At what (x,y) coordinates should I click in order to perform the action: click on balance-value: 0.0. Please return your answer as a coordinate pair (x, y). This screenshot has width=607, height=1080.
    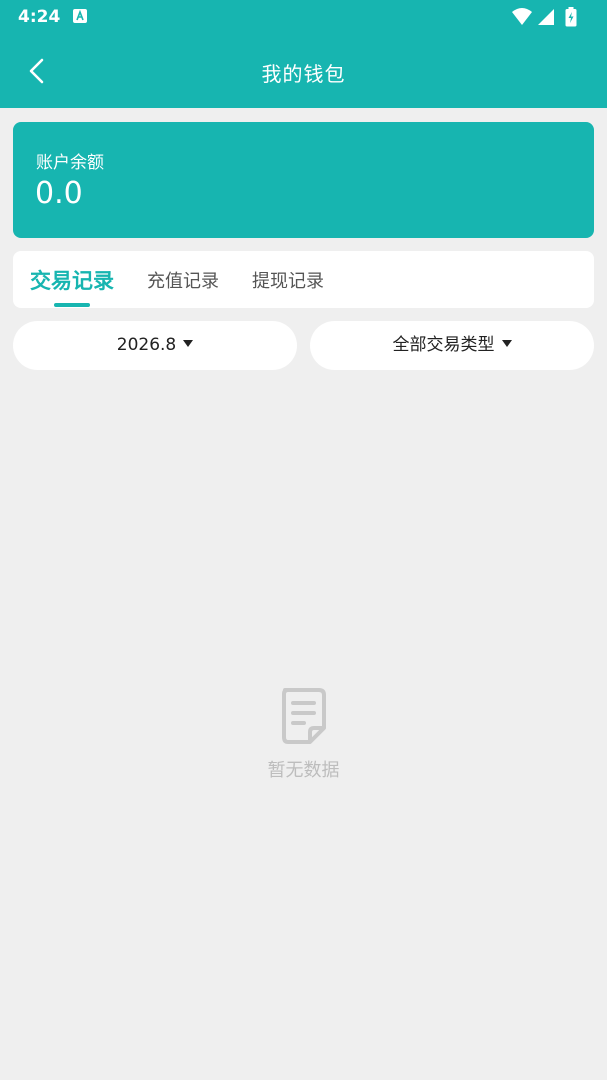
    Looking at the image, I should click on (59, 193).